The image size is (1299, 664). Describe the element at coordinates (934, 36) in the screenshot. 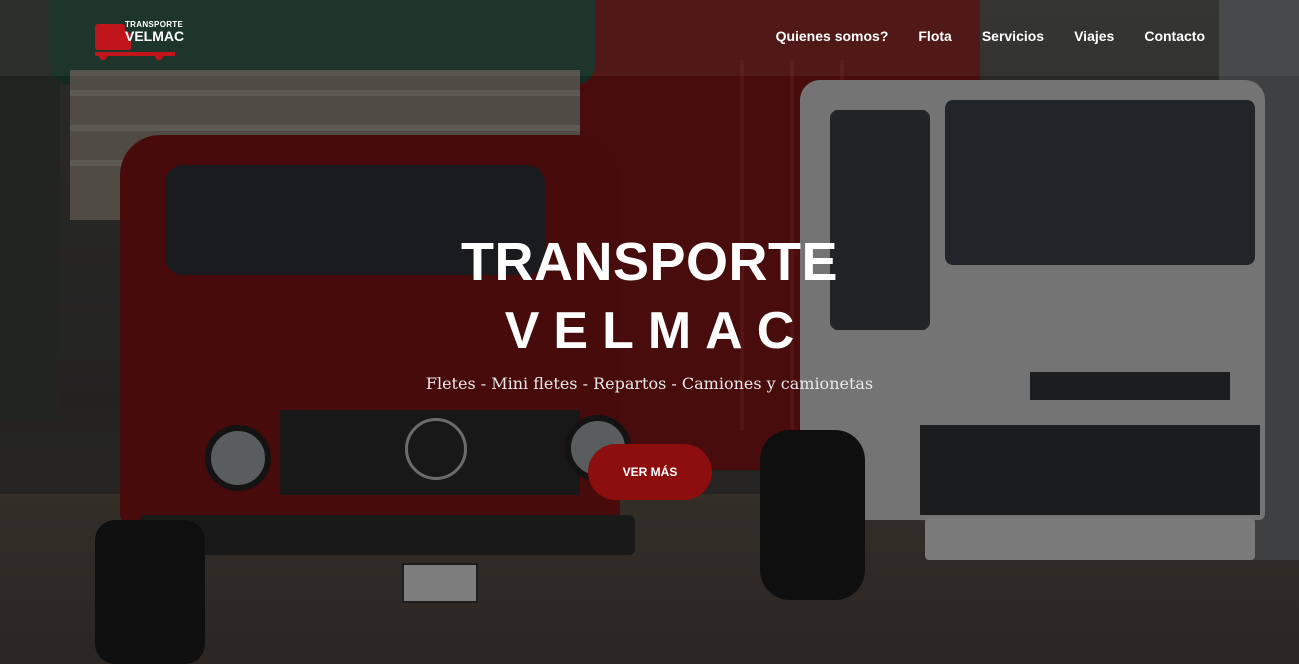

I see `nav-flota: Flota` at that location.